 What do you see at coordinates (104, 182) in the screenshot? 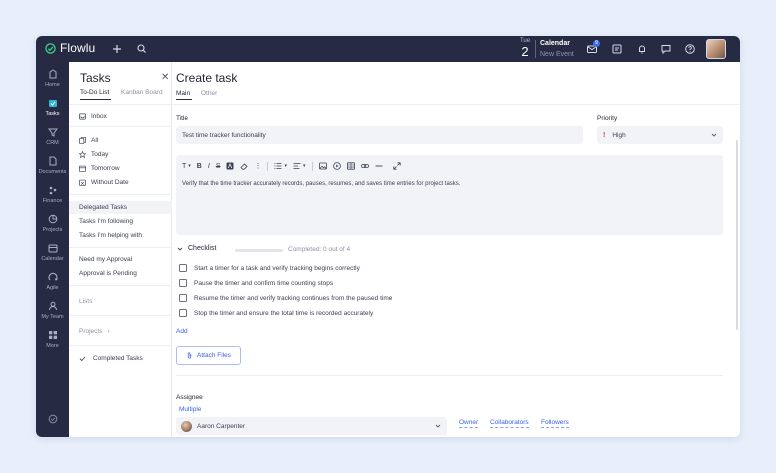
I see `filter-without-date: Without Date` at bounding box center [104, 182].